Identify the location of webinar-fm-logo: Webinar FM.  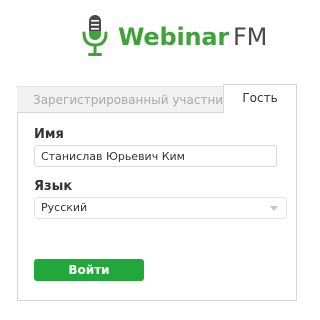
(173, 37).